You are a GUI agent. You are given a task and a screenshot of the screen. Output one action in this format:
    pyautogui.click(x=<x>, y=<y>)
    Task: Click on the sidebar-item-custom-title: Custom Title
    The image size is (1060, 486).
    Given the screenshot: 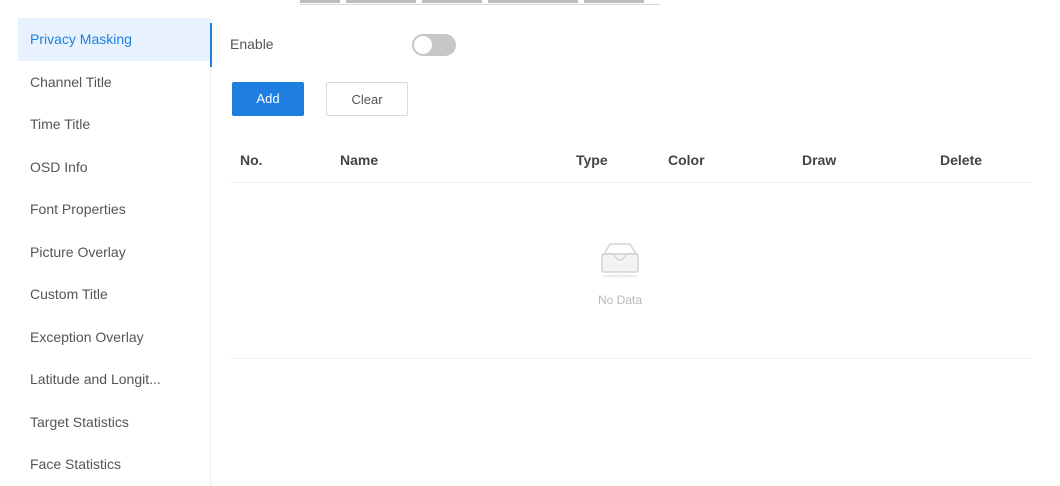 What is the action you would take?
    pyautogui.click(x=114, y=294)
    